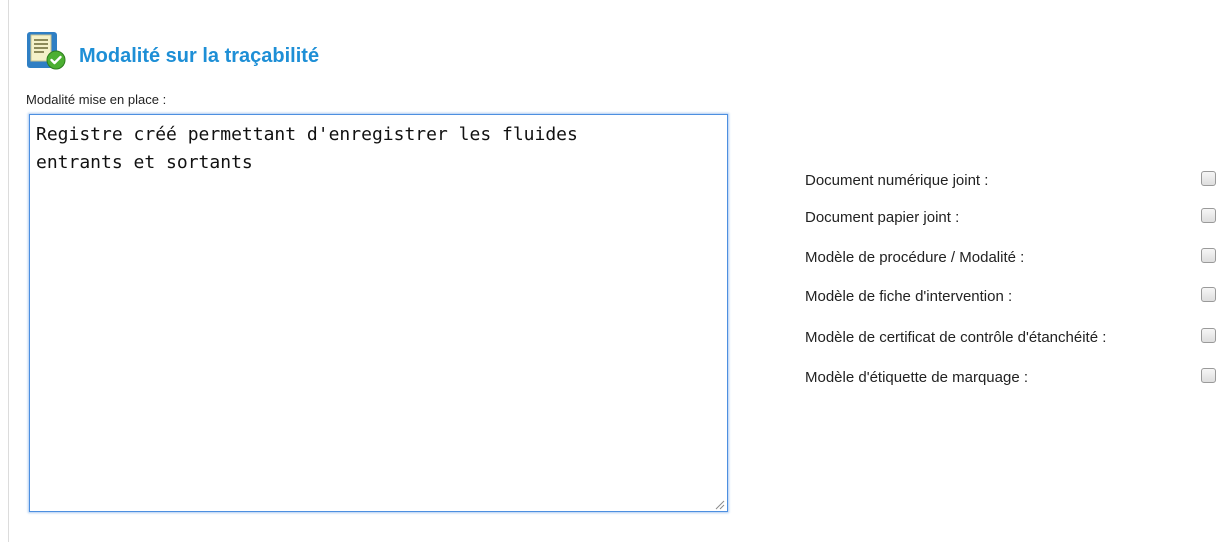  Describe the element at coordinates (917, 377) in the screenshot. I see `option-label: Modèle d'étiquette de marquage :` at that location.